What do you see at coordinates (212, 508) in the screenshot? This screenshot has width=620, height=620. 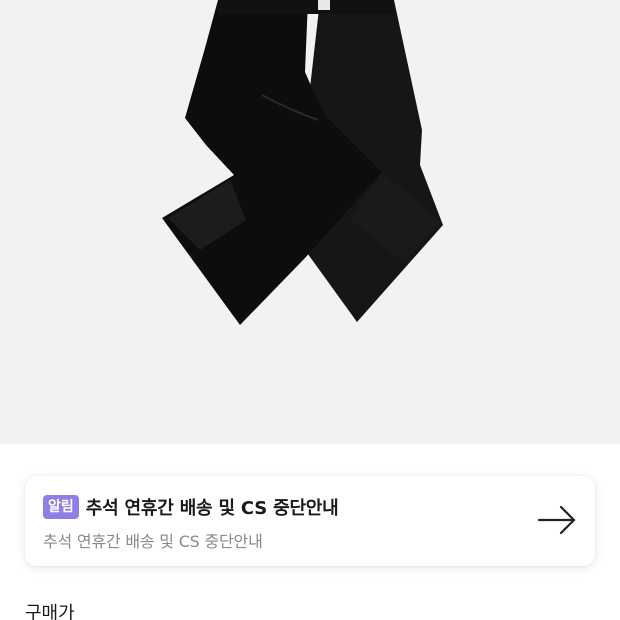 I see `notice-title: 추석 연휴간 배송 및 CS 중단안내` at bounding box center [212, 508].